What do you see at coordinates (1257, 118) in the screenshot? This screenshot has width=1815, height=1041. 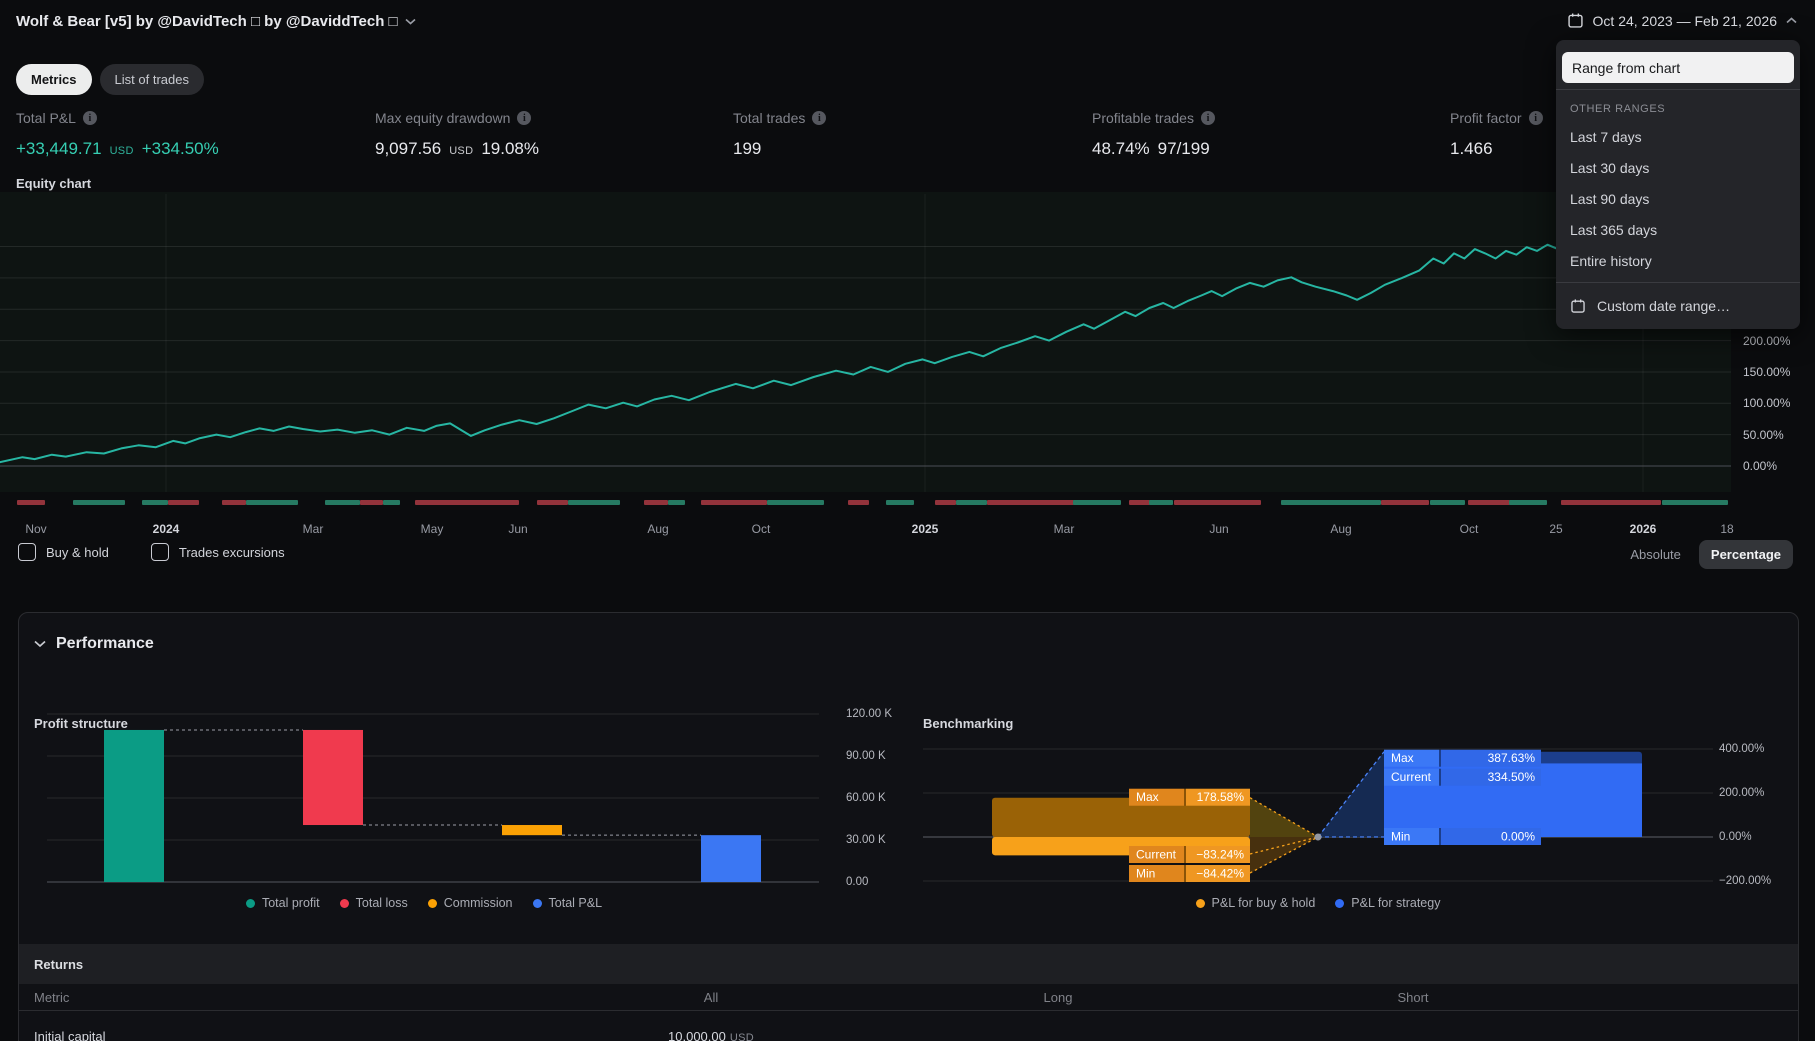 I see `metric-label: Profitable trades i` at bounding box center [1257, 118].